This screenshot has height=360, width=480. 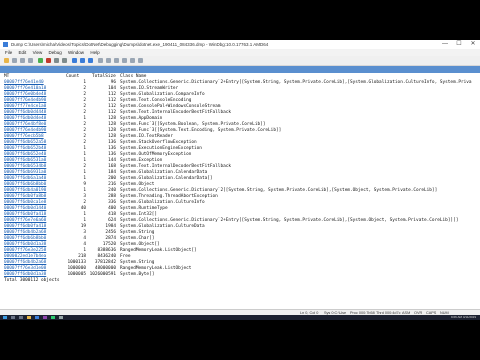 What do you see at coordinates (29, 317) in the screenshot?
I see `file-explorer-icon` at bounding box center [29, 317].